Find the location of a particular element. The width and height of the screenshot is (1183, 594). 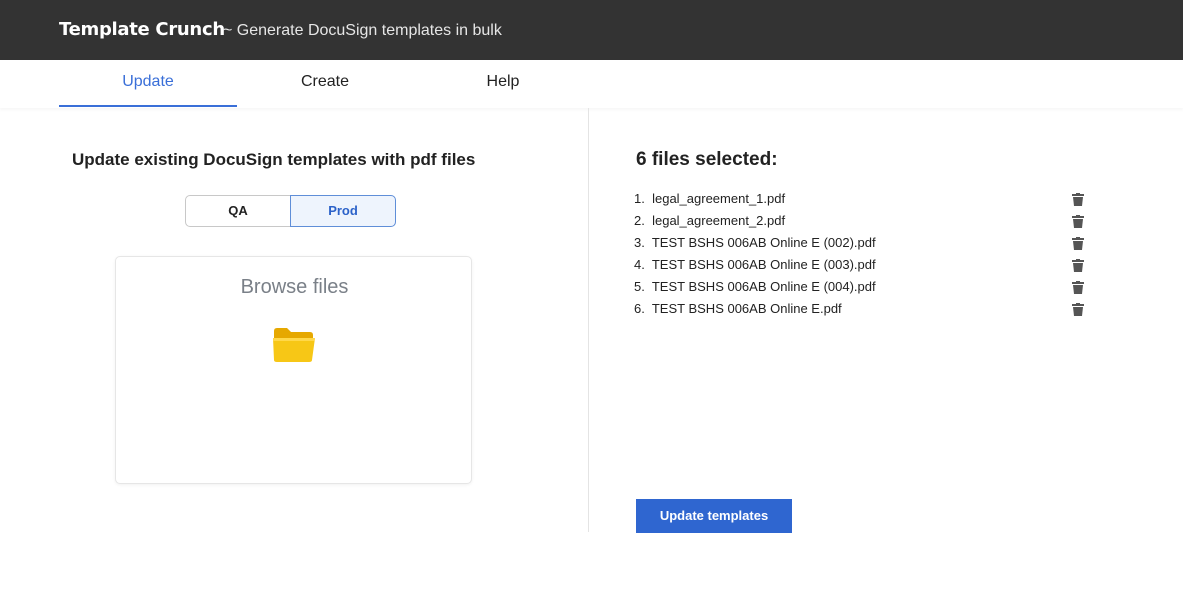

file-list-item: 3. TEST BSHS 006AB Online E (002).pdf is located at coordinates (864, 244).